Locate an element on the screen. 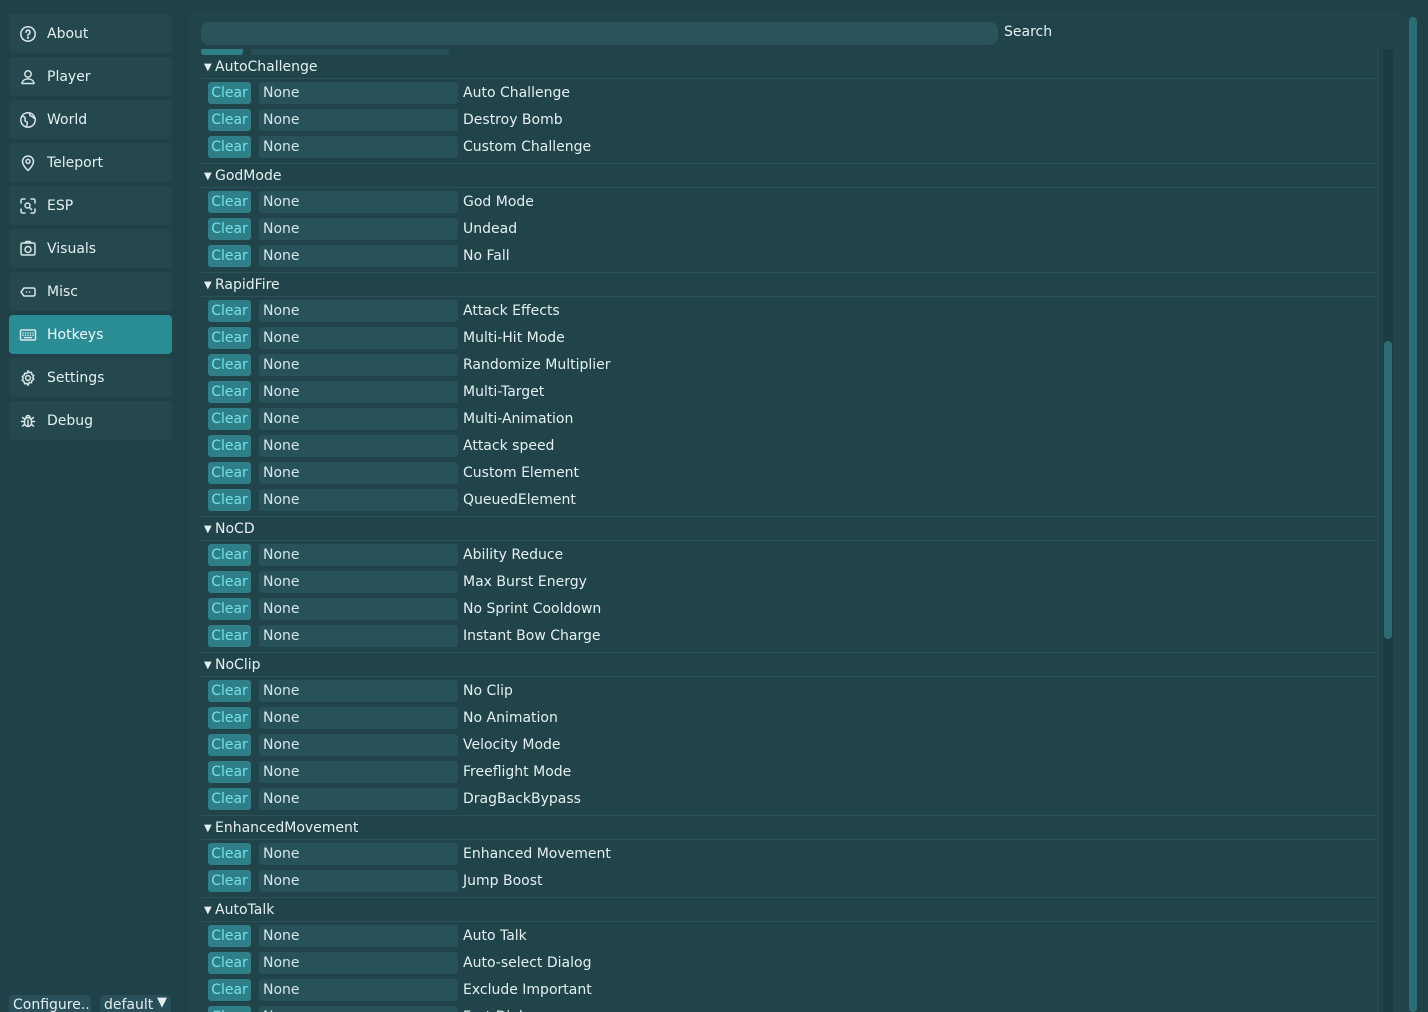 Image resolution: width=1428 pixels, height=1012 pixels. sidebar-item-esp: ESP is located at coordinates (90, 205).